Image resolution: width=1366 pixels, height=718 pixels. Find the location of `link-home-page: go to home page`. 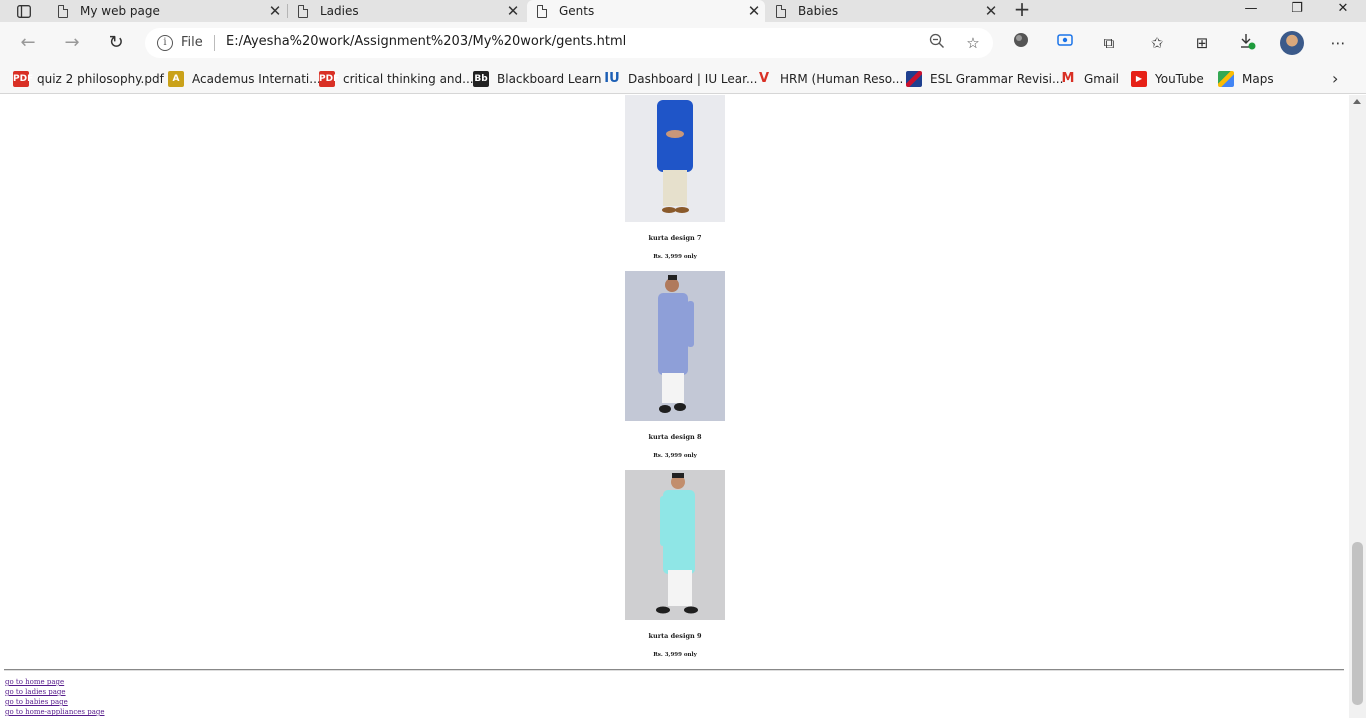

link-home-page: go to home page is located at coordinates (55, 682).